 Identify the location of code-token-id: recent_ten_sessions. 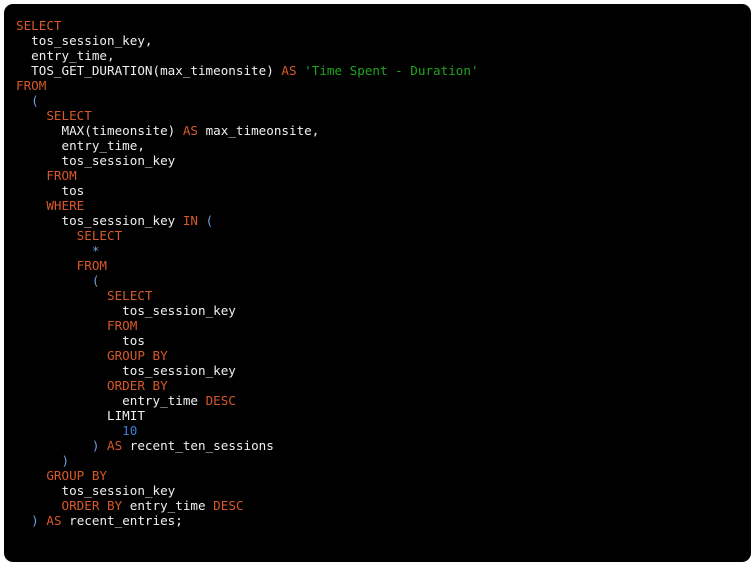
(198, 445).